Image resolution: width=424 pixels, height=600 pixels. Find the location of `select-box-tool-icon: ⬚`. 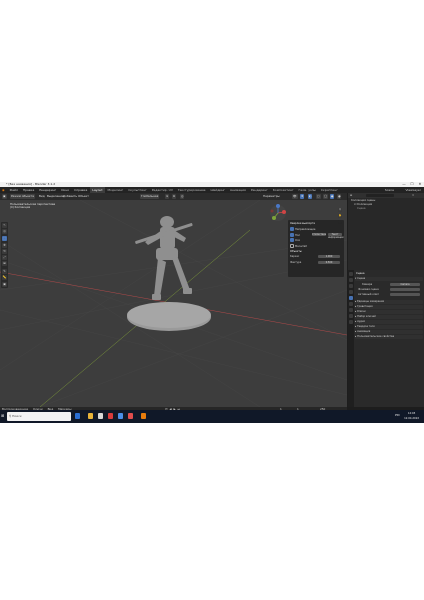

select-box-tool-icon: ⬚ is located at coordinates (4, 238).